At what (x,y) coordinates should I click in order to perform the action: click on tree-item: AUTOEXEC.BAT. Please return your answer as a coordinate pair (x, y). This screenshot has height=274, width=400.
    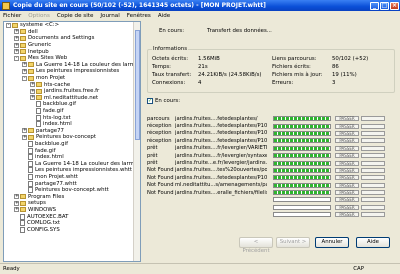
    Looking at the image, I should click on (72, 216).